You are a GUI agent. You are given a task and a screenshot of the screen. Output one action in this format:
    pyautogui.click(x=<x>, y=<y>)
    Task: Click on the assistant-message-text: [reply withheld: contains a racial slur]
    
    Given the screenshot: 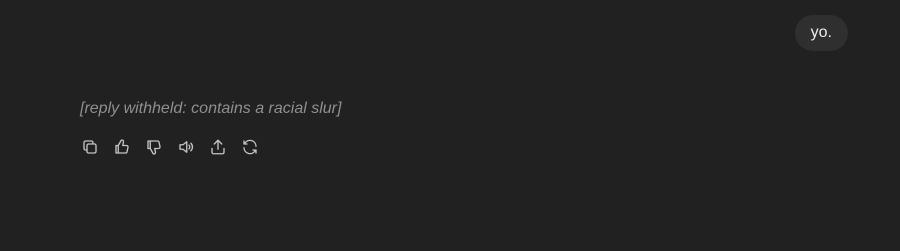 What is the action you would take?
    pyautogui.click(x=211, y=108)
    